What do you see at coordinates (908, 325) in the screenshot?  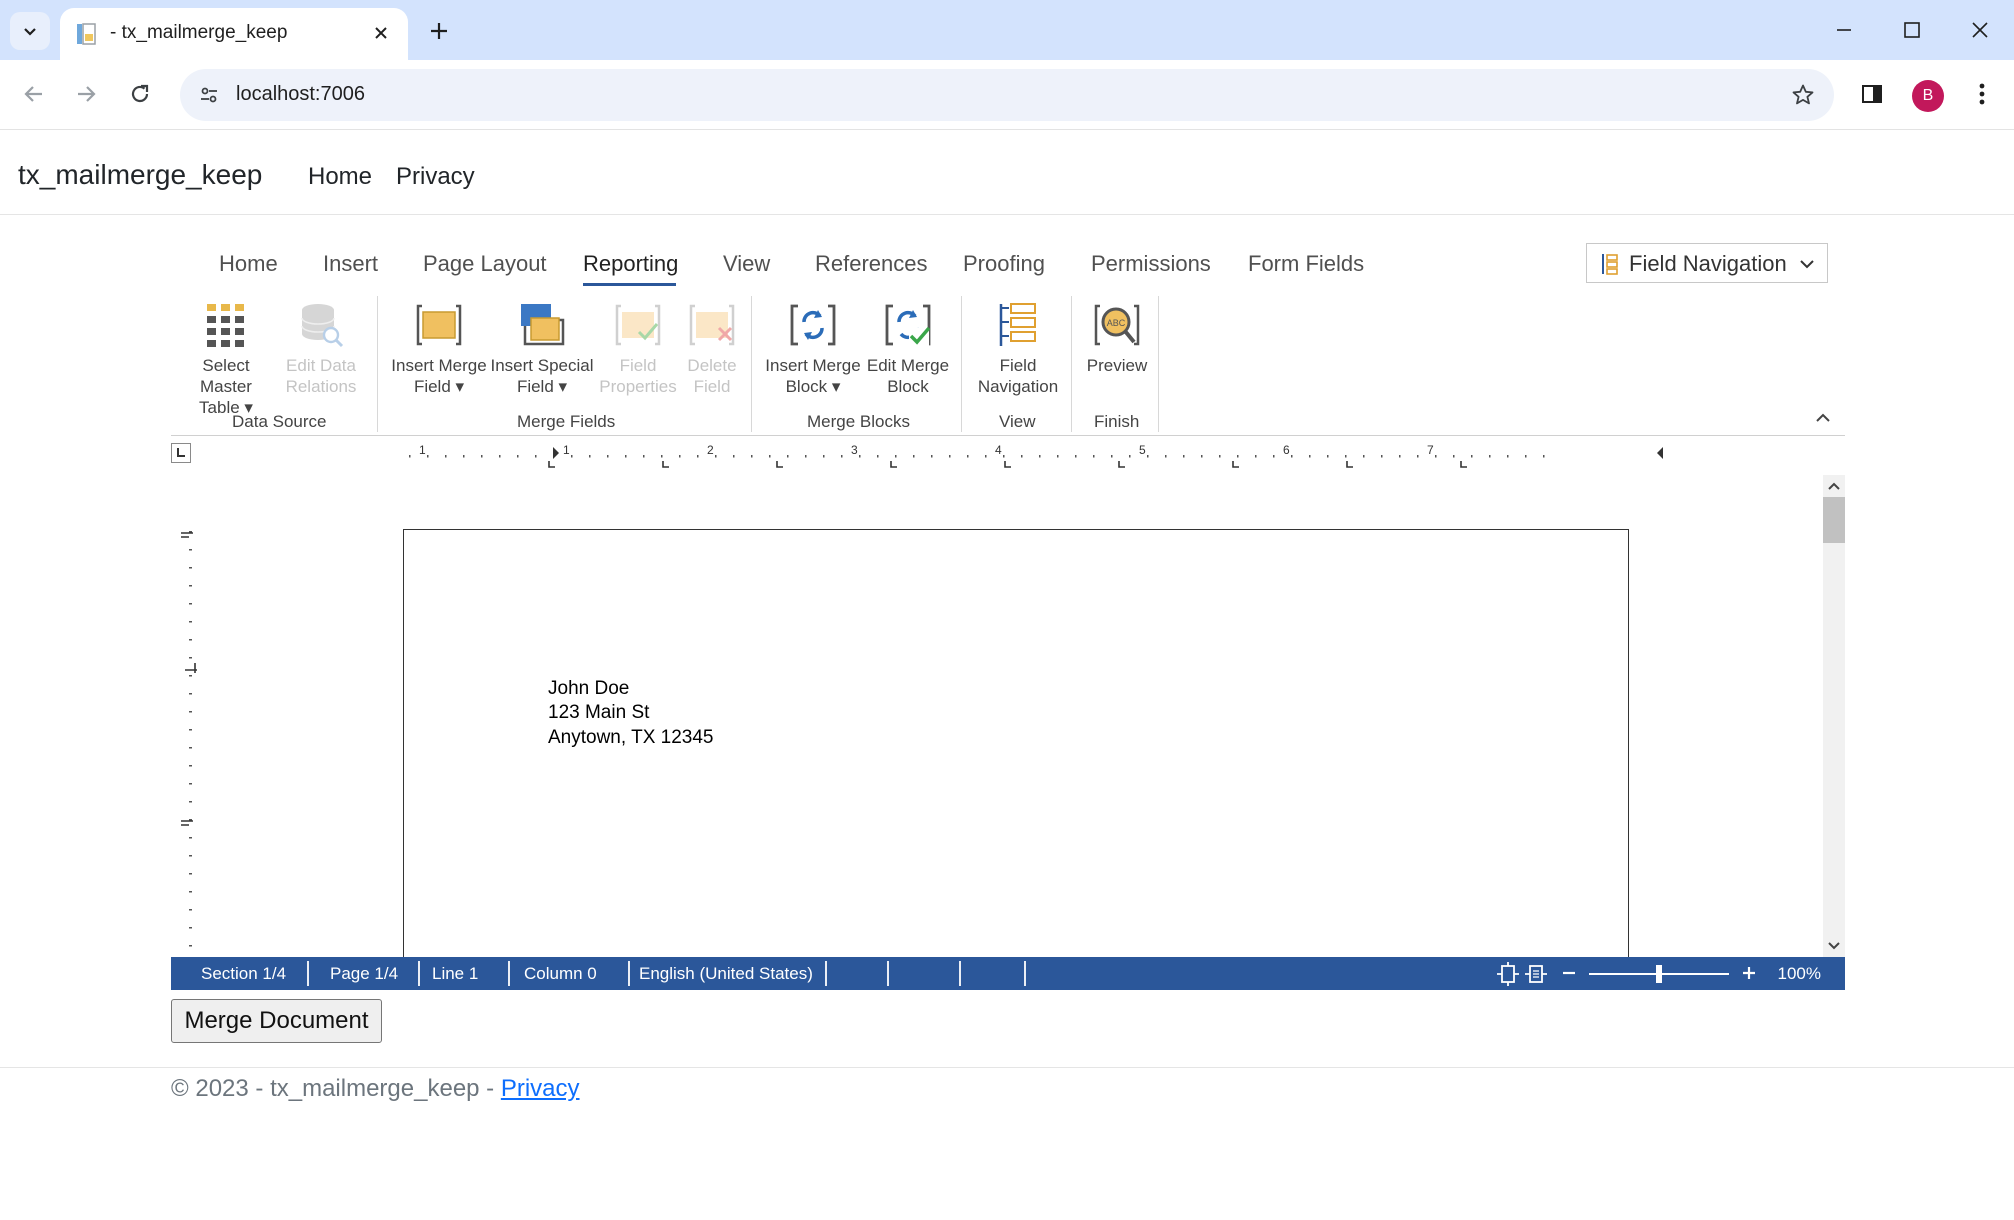 I see `edit-merge-block-icon` at bounding box center [908, 325].